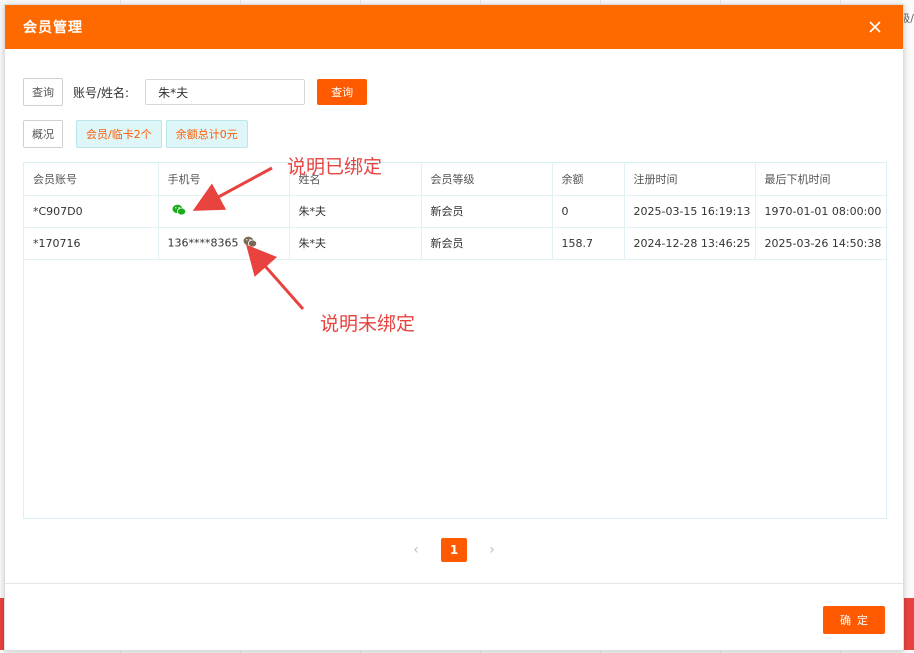  Describe the element at coordinates (119, 134) in the screenshot. I see `member-count-badge: 会员/临卡2个` at that location.